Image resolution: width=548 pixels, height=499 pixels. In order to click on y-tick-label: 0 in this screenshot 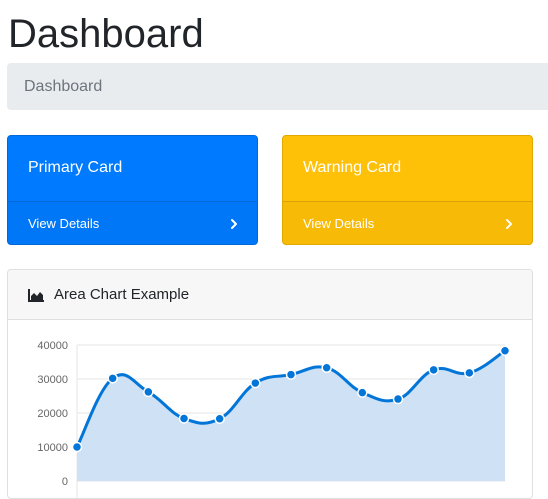, I will do `click(65, 482)`.